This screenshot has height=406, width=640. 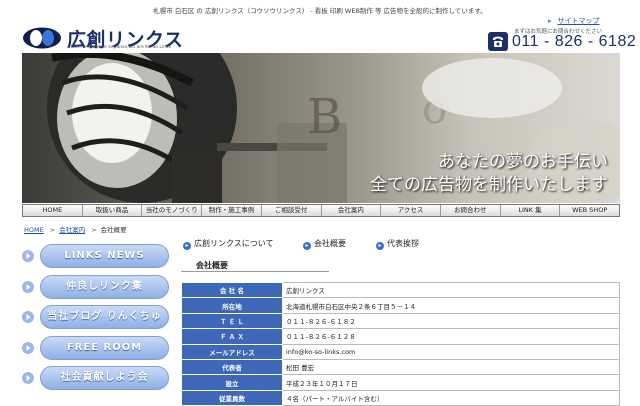 What do you see at coordinates (489, 185) in the screenshot?
I see `hero-subheadline: 全ての広告物を制作いたします` at bounding box center [489, 185].